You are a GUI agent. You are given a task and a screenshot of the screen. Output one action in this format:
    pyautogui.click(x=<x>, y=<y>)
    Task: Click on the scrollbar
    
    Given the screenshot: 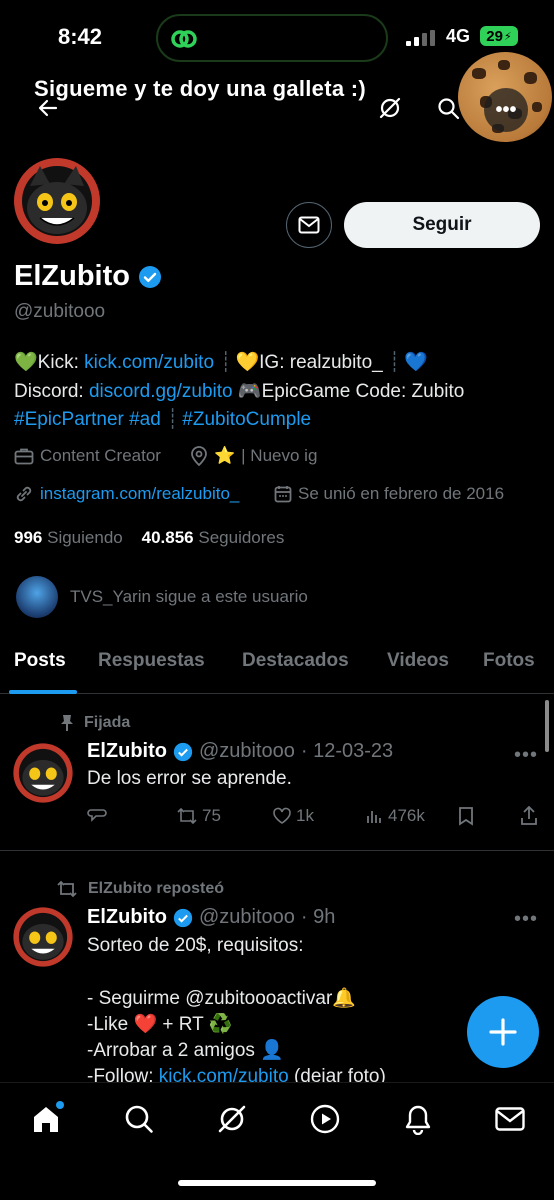 What is the action you would take?
    pyautogui.click(x=547, y=726)
    